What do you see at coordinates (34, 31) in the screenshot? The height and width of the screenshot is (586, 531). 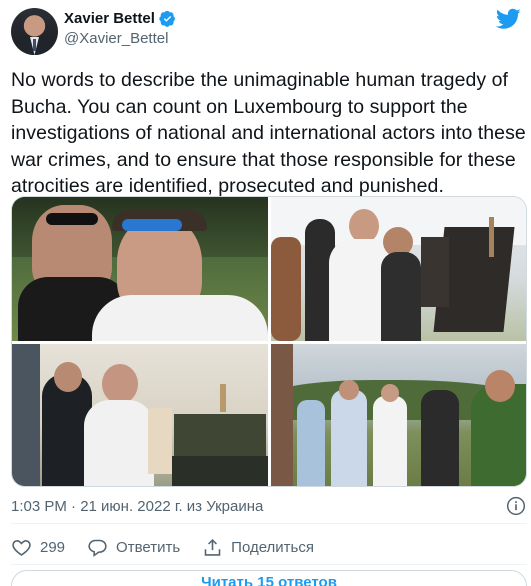 I see `avatar` at bounding box center [34, 31].